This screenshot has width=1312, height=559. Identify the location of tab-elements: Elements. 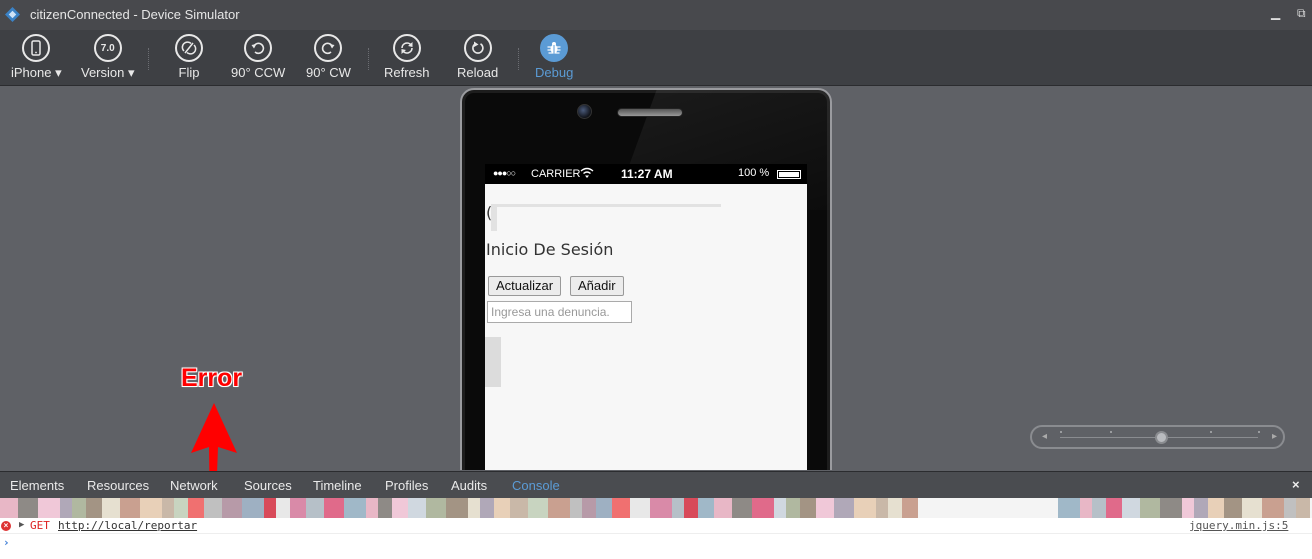
(37, 485).